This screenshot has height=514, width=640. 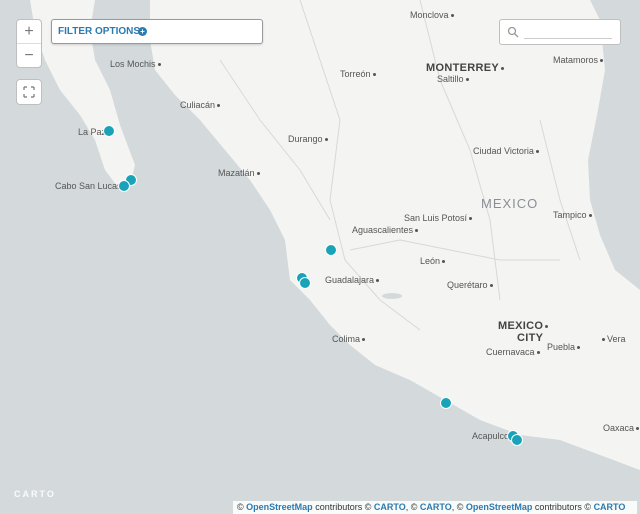 What do you see at coordinates (353, 280) in the screenshot?
I see `city-guadalajara: Guadalajara` at bounding box center [353, 280].